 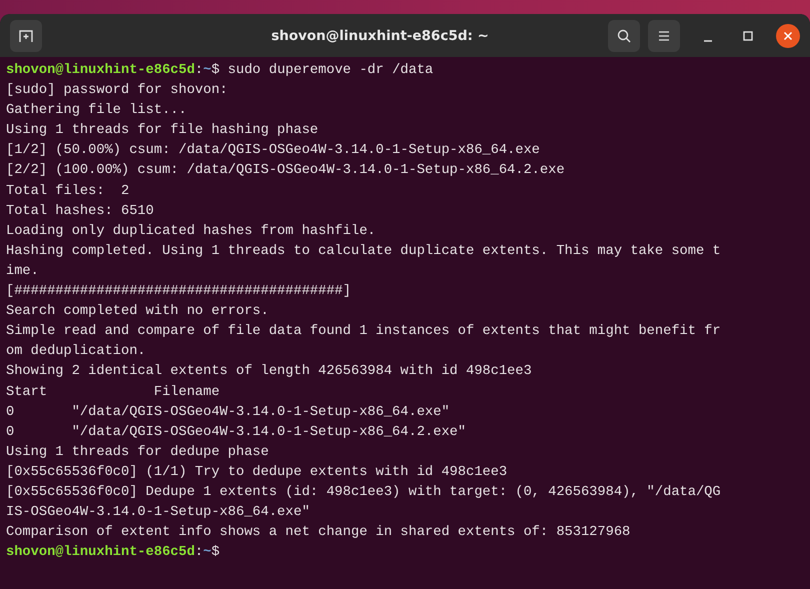 I want to click on output-line: IS-OSGeo4W-3.14.0-1-Setup-x86_64.exe", so click(x=158, y=512).